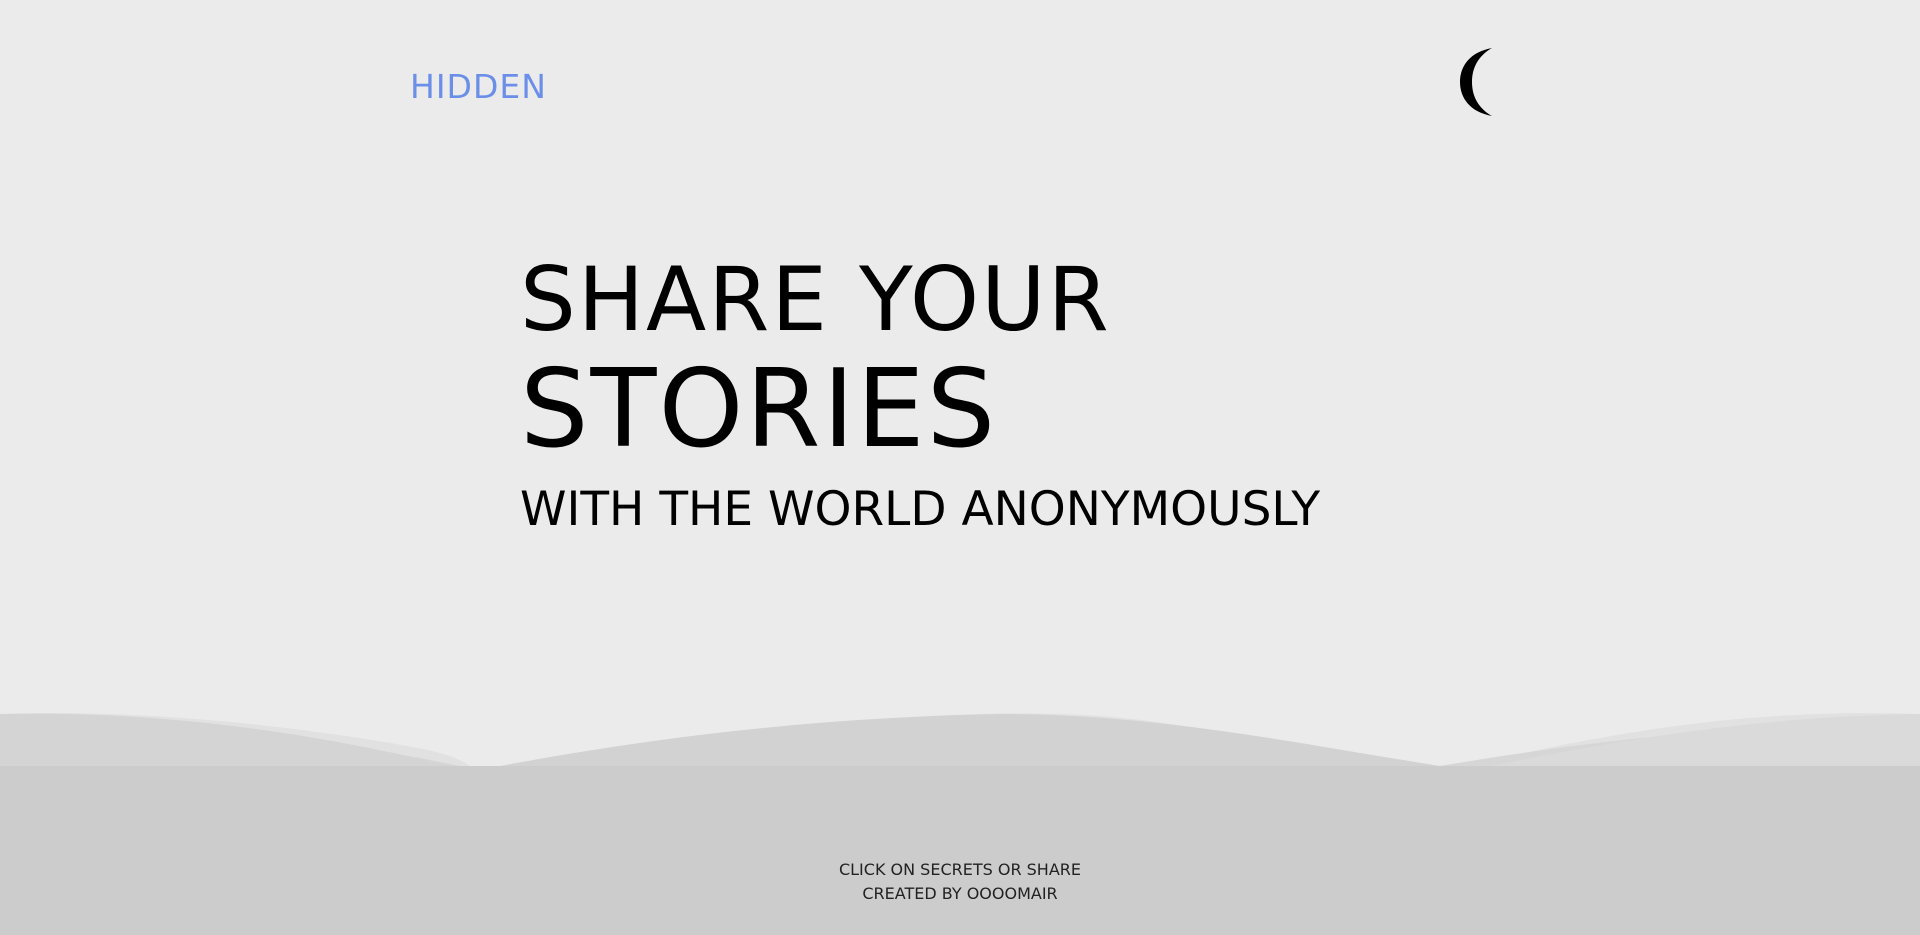  I want to click on footer-instructions: CLICK ON SECRETS OR SHARE, so click(960, 870).